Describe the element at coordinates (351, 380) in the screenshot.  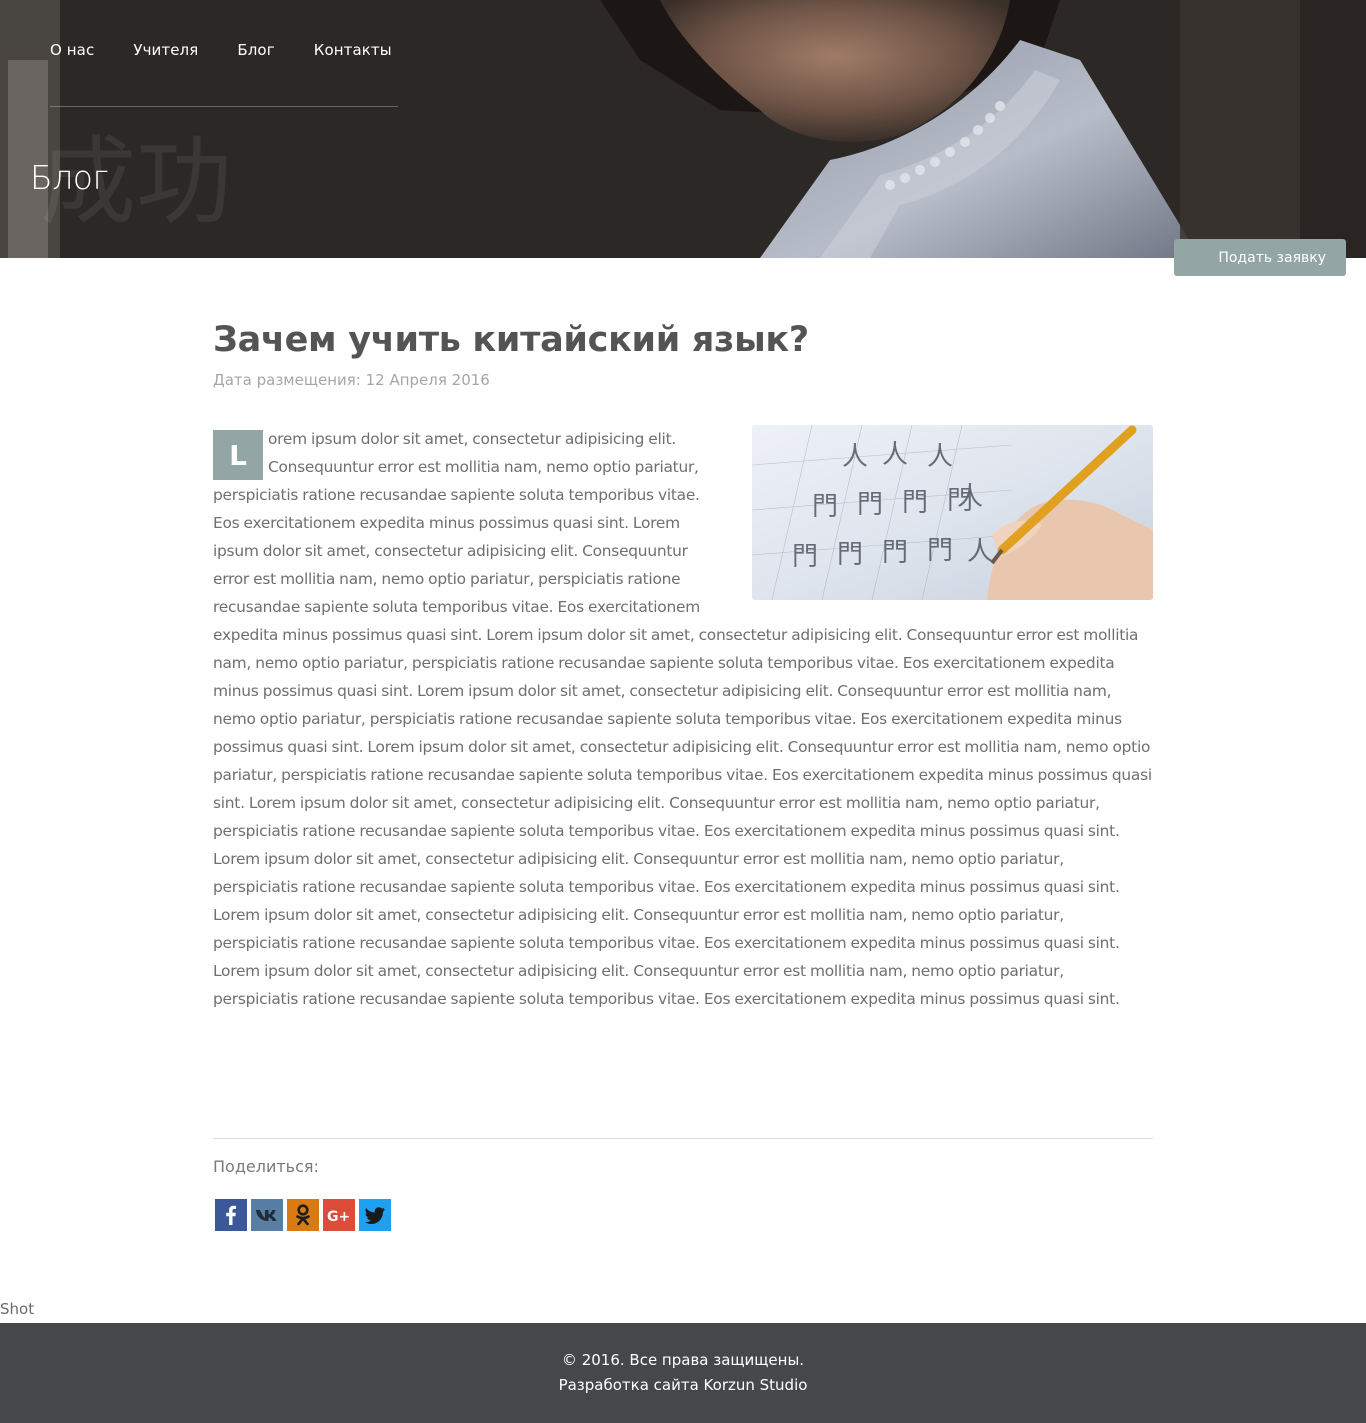
I see `article-date: Дата размещения: 12 Апреля 2016` at that location.